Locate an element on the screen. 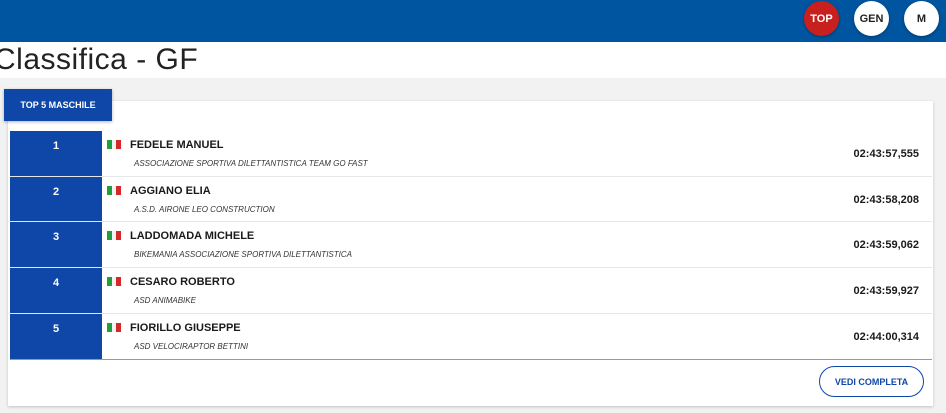 The height and width of the screenshot is (413, 946). top-button: TOP is located at coordinates (821, 18).